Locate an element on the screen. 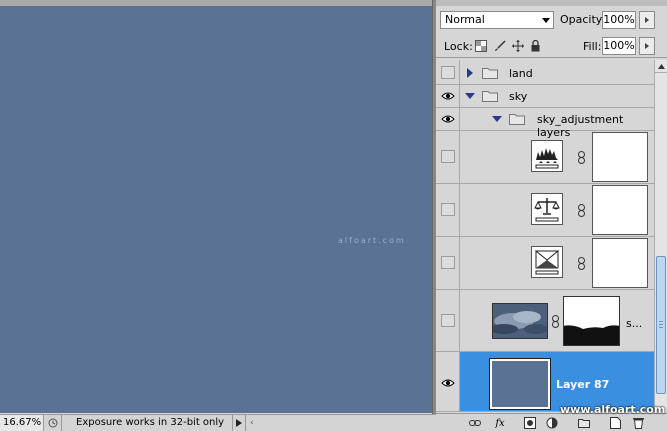 Image resolution: width=667 pixels, height=431 pixels. scroll-up-icon is located at coordinates (661, 66).